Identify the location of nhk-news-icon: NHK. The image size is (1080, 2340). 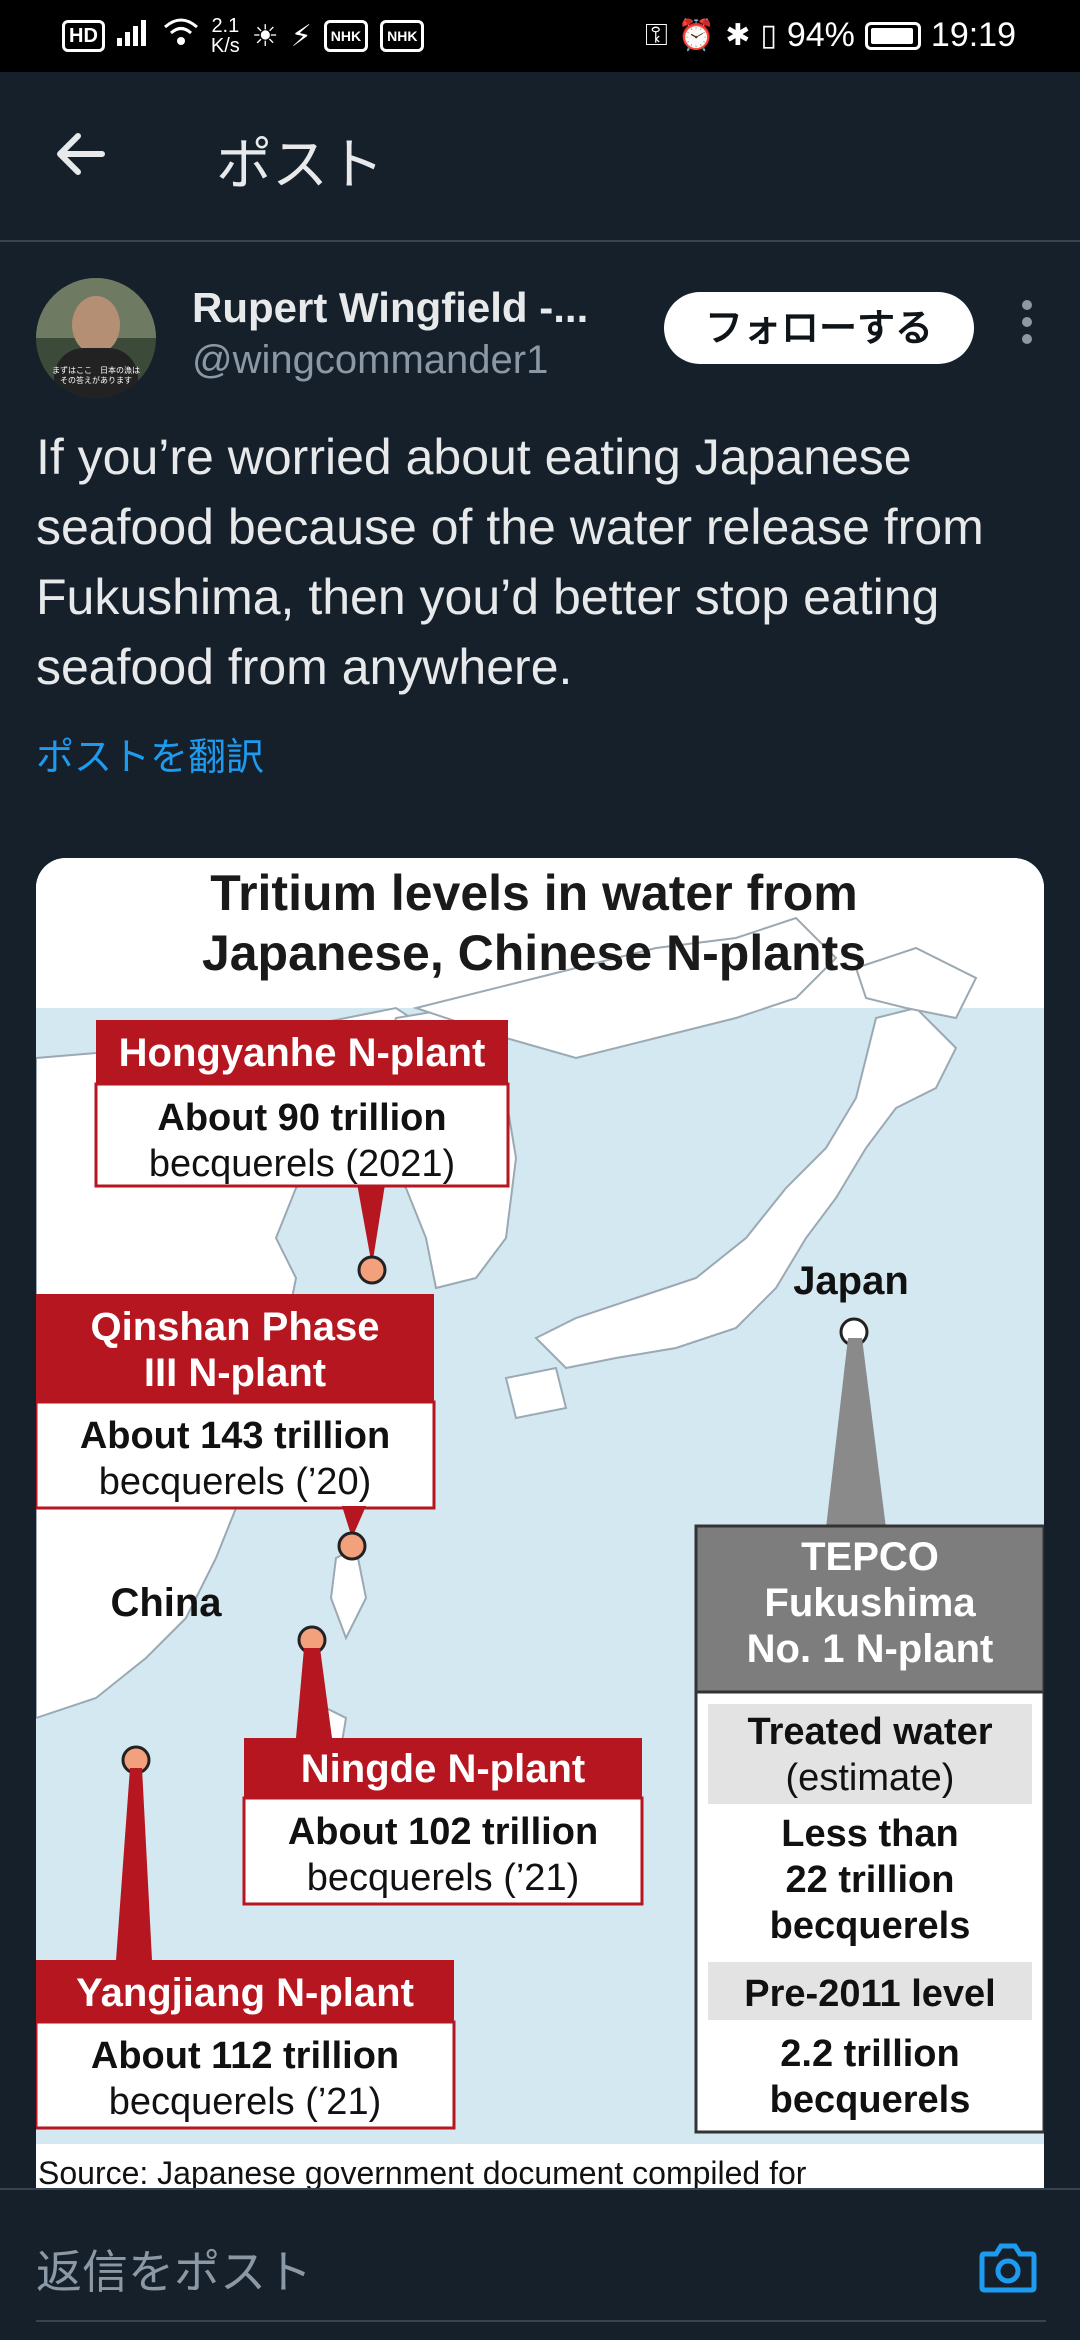
(402, 36).